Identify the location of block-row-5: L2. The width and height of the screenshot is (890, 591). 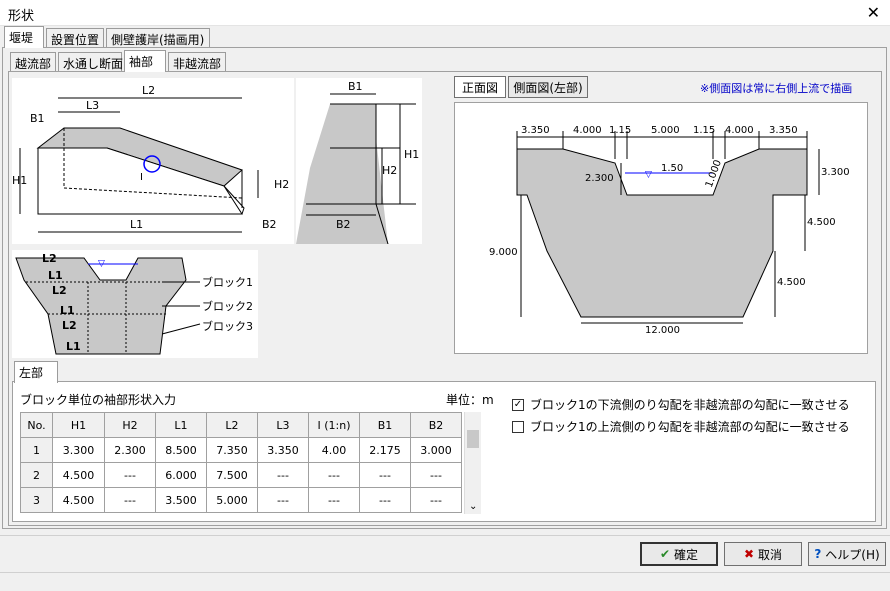
(69, 325).